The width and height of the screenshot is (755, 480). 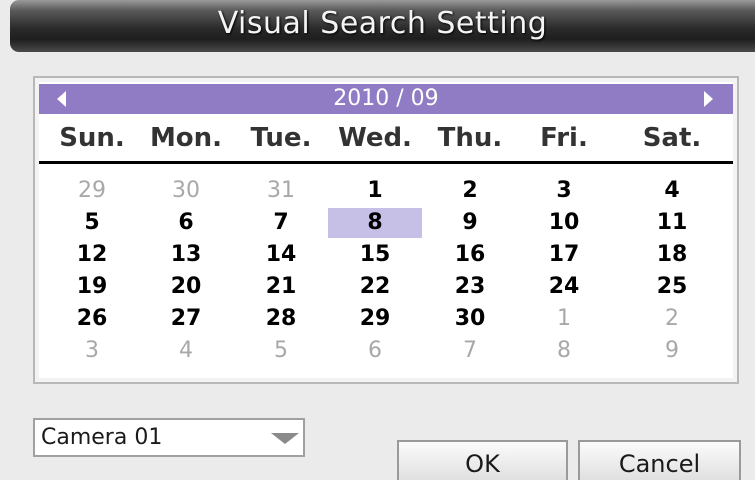 I want to click on calendar-day: 17, so click(x=564, y=255).